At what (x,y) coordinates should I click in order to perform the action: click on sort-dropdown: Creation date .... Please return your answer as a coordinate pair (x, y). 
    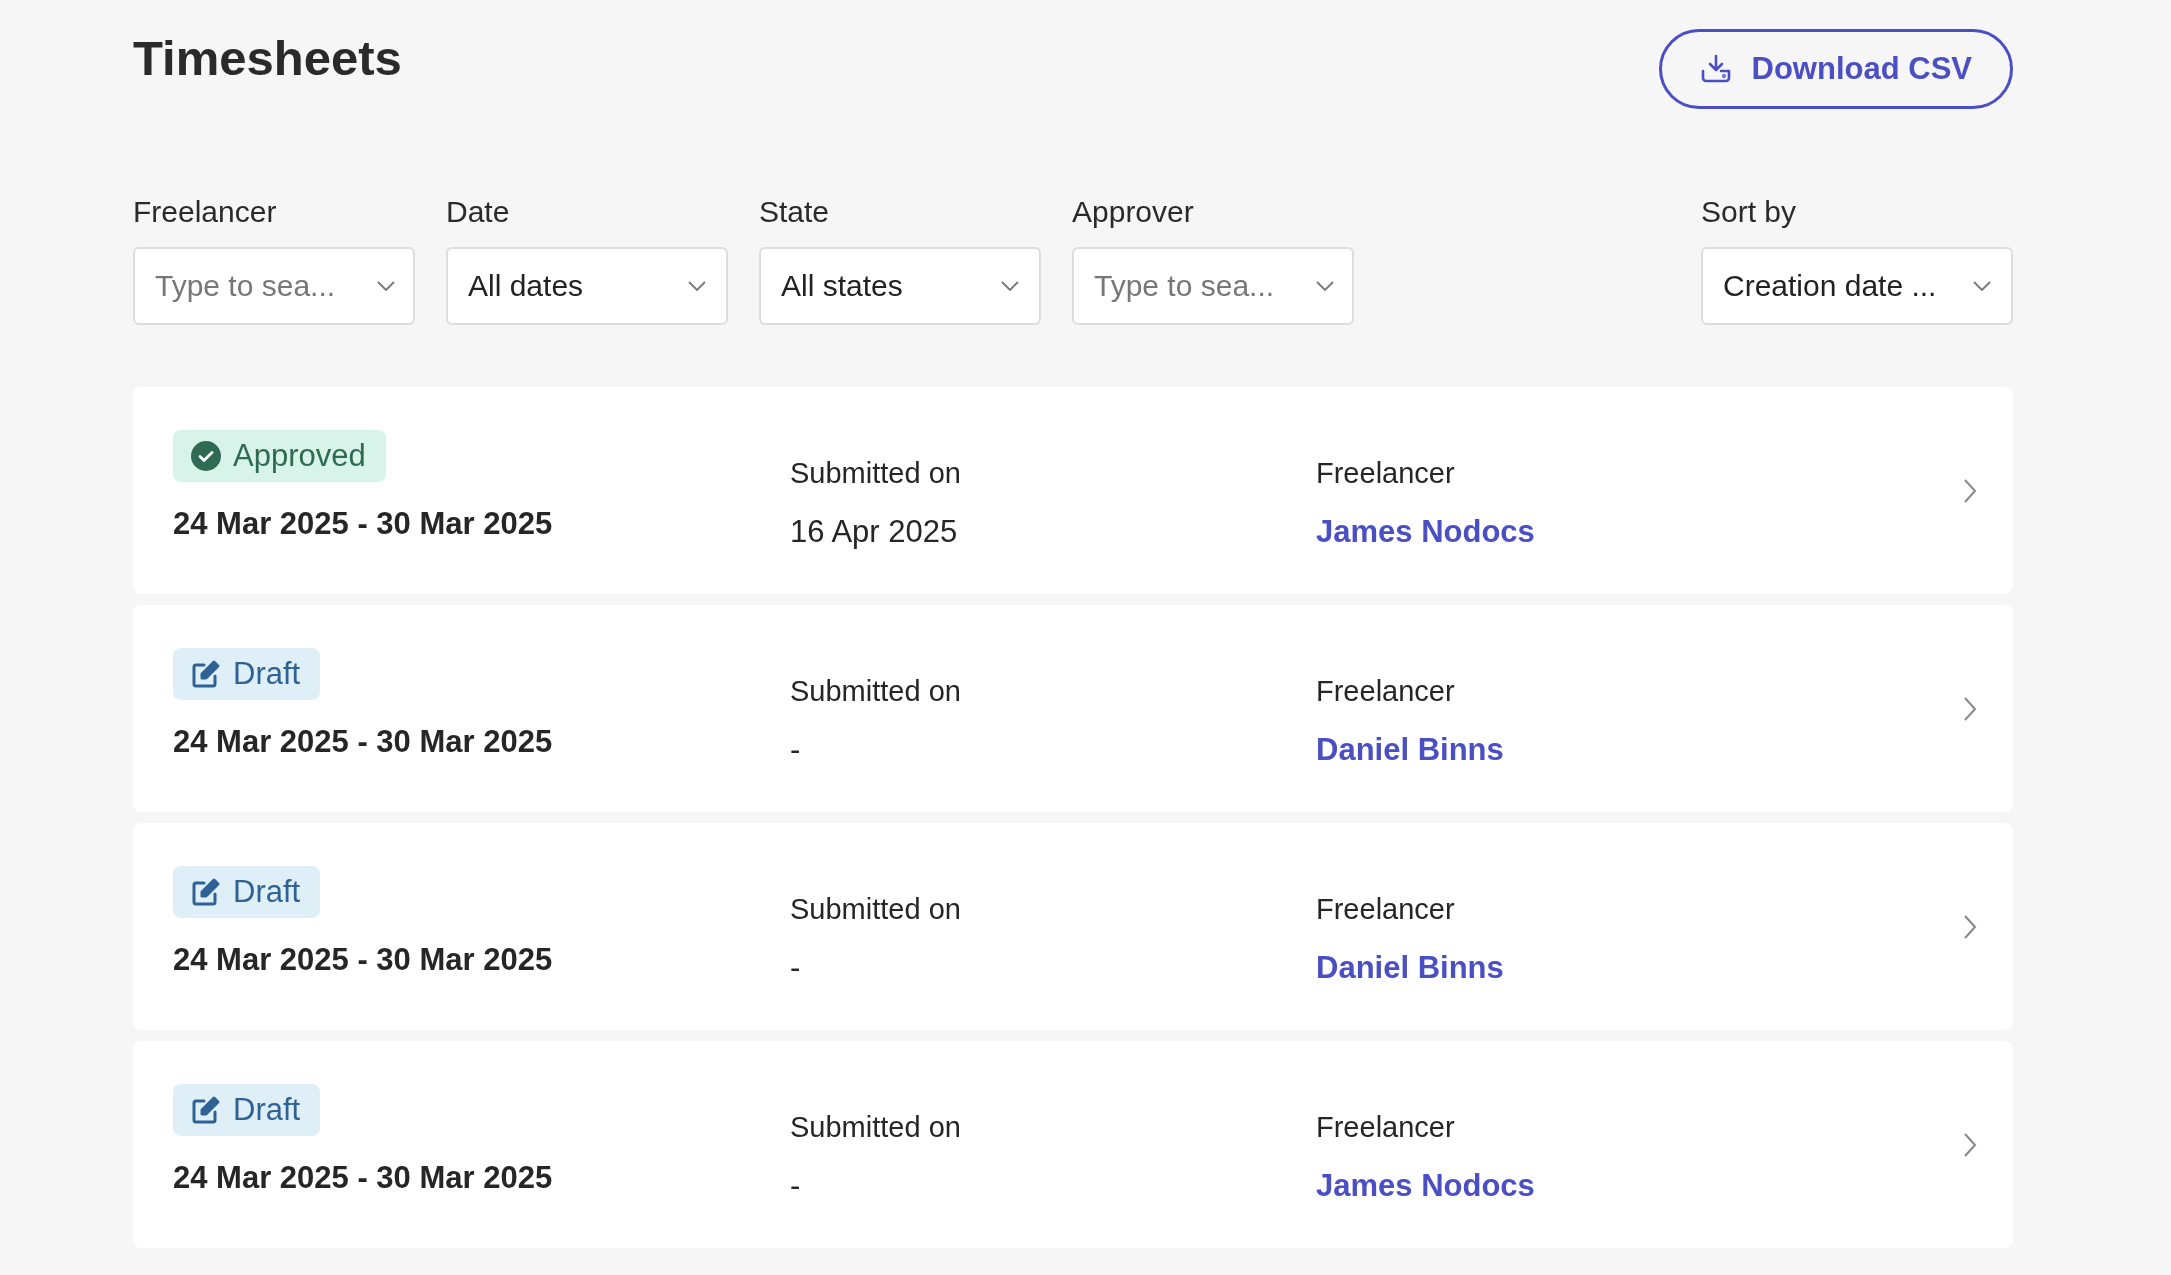
    Looking at the image, I should click on (1857, 286).